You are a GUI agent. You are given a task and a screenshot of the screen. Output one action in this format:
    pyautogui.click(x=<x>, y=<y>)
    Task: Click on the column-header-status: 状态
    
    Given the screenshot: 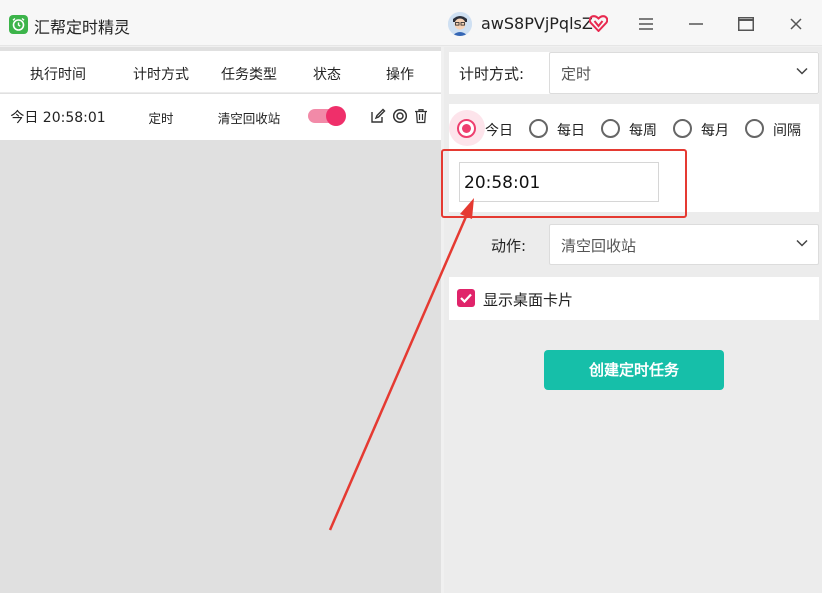 What is the action you would take?
    pyautogui.click(x=327, y=75)
    